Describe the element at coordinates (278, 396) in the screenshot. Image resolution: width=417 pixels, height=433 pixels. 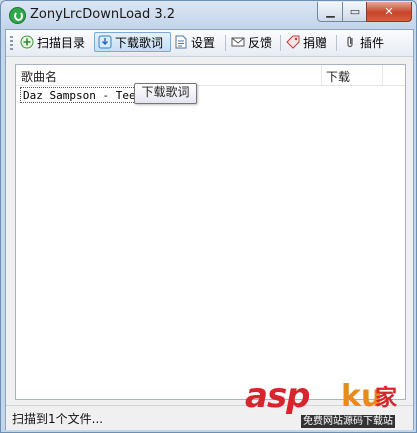
I see `watermark-brand-asp: asp` at that location.